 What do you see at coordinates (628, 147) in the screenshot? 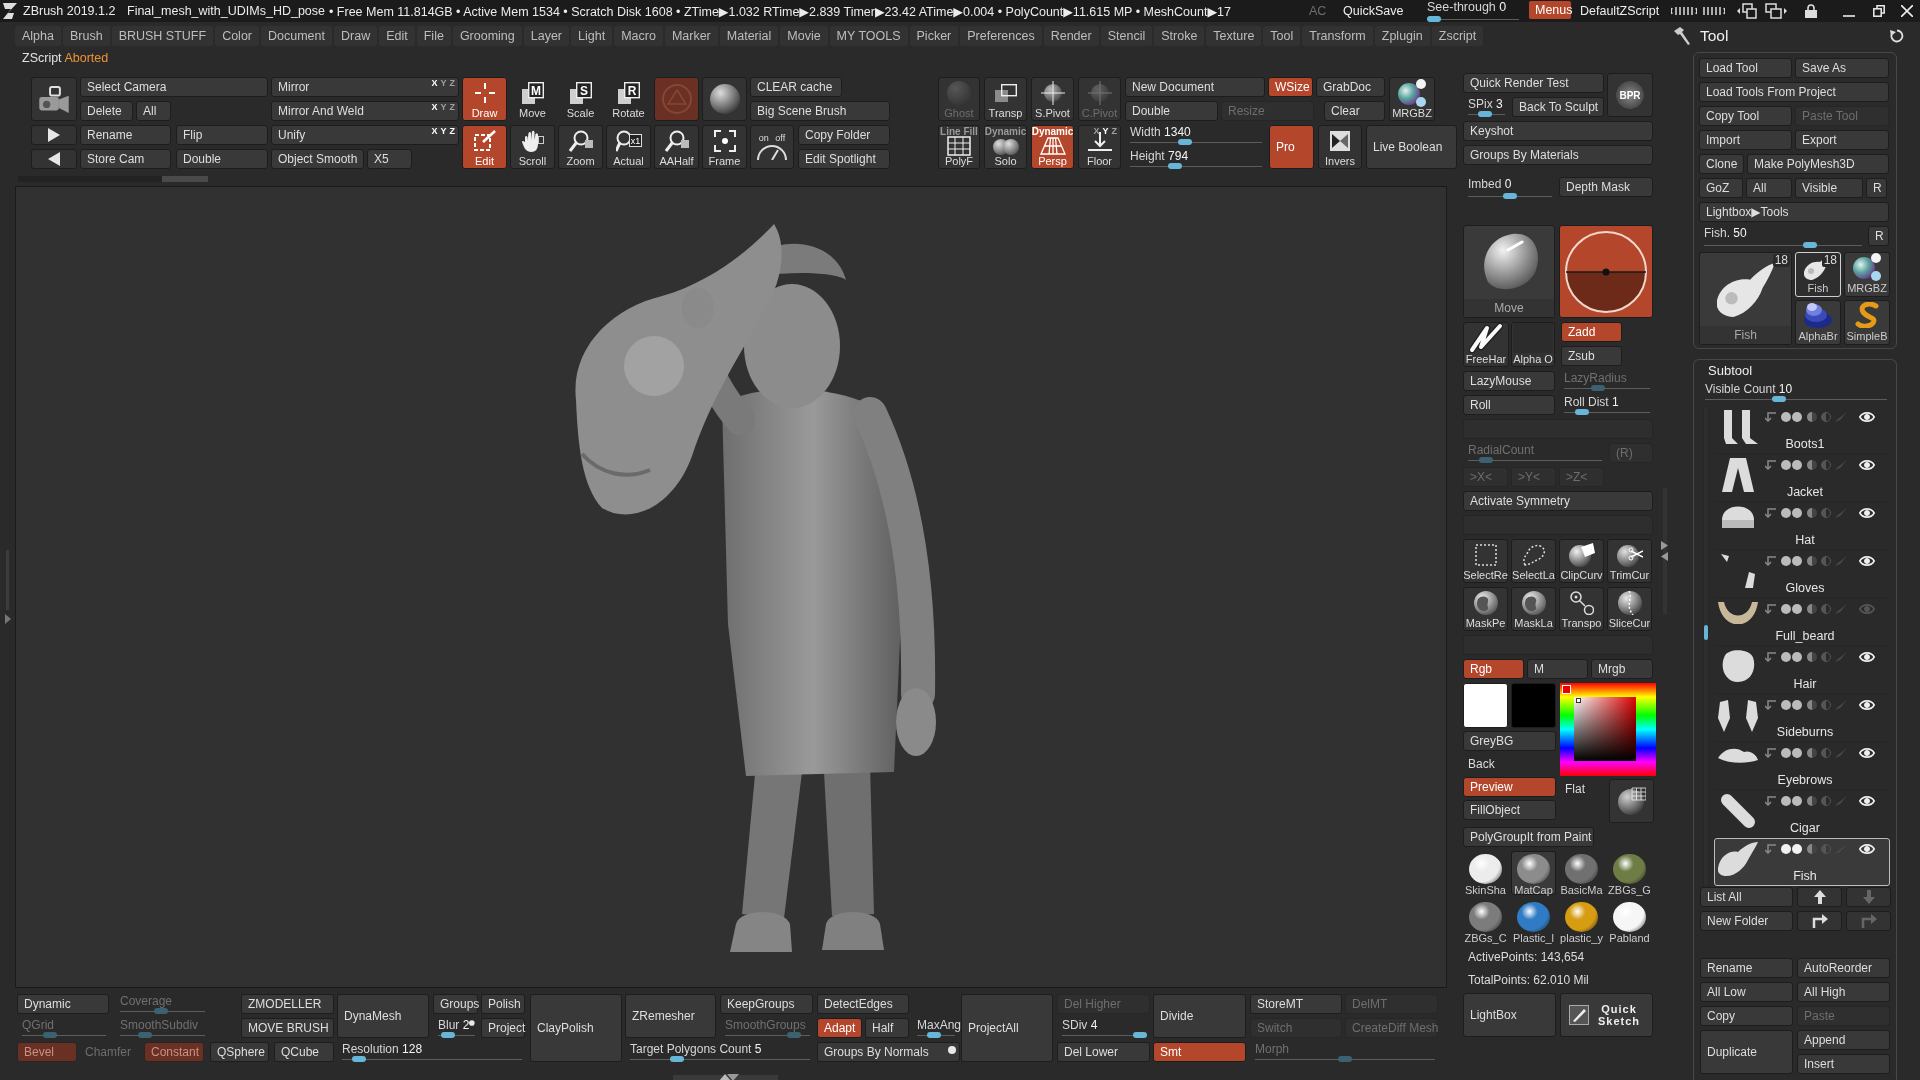
I see `shelf-tool-button: x1 Actual` at bounding box center [628, 147].